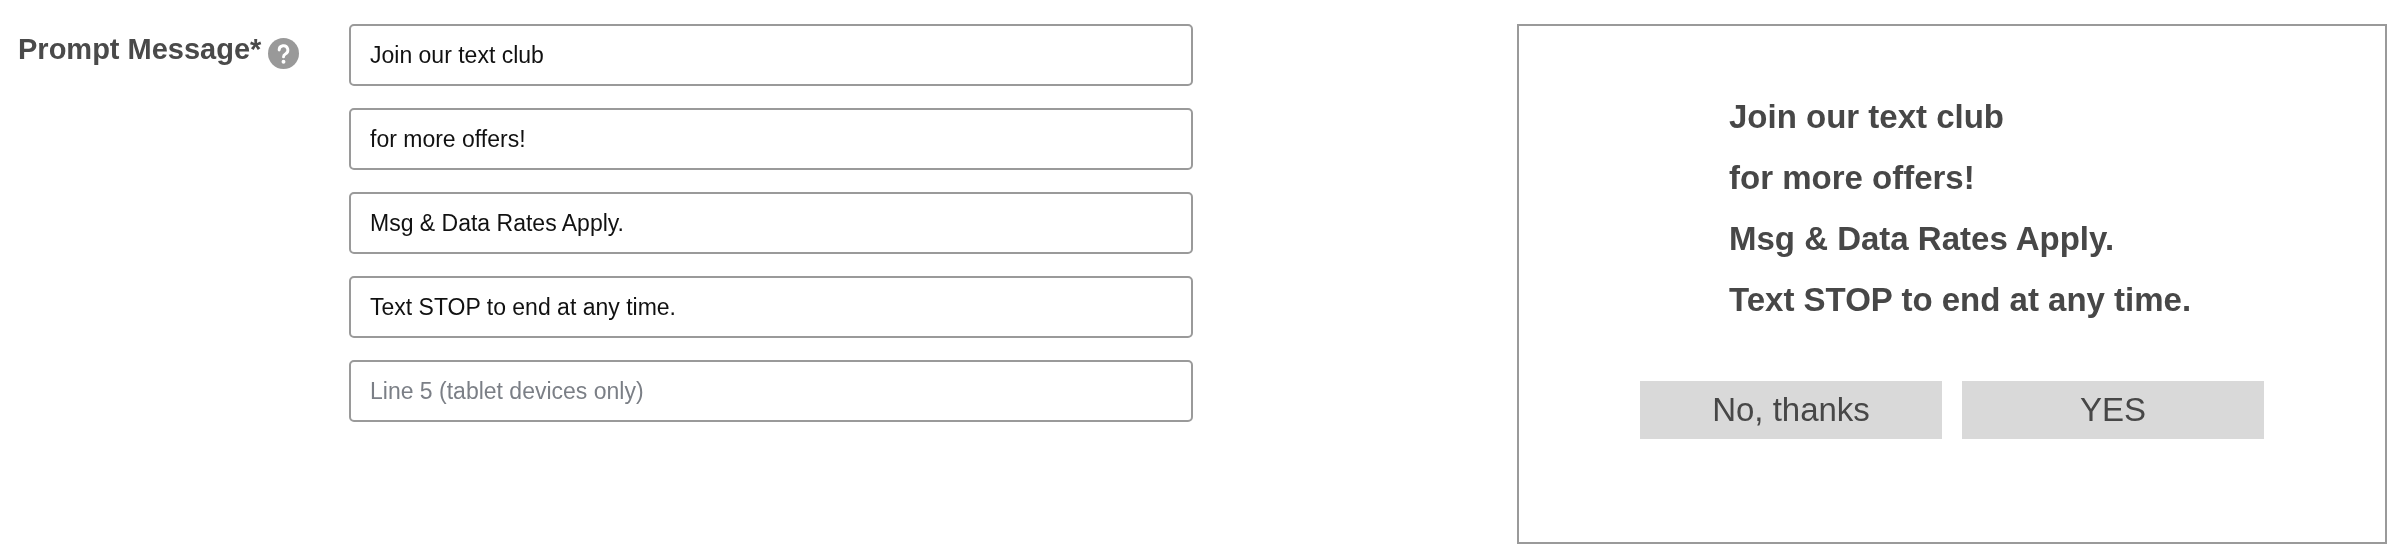 This screenshot has width=2400, height=554. What do you see at coordinates (771, 55) in the screenshot?
I see `message-line-field: Join our text club` at bounding box center [771, 55].